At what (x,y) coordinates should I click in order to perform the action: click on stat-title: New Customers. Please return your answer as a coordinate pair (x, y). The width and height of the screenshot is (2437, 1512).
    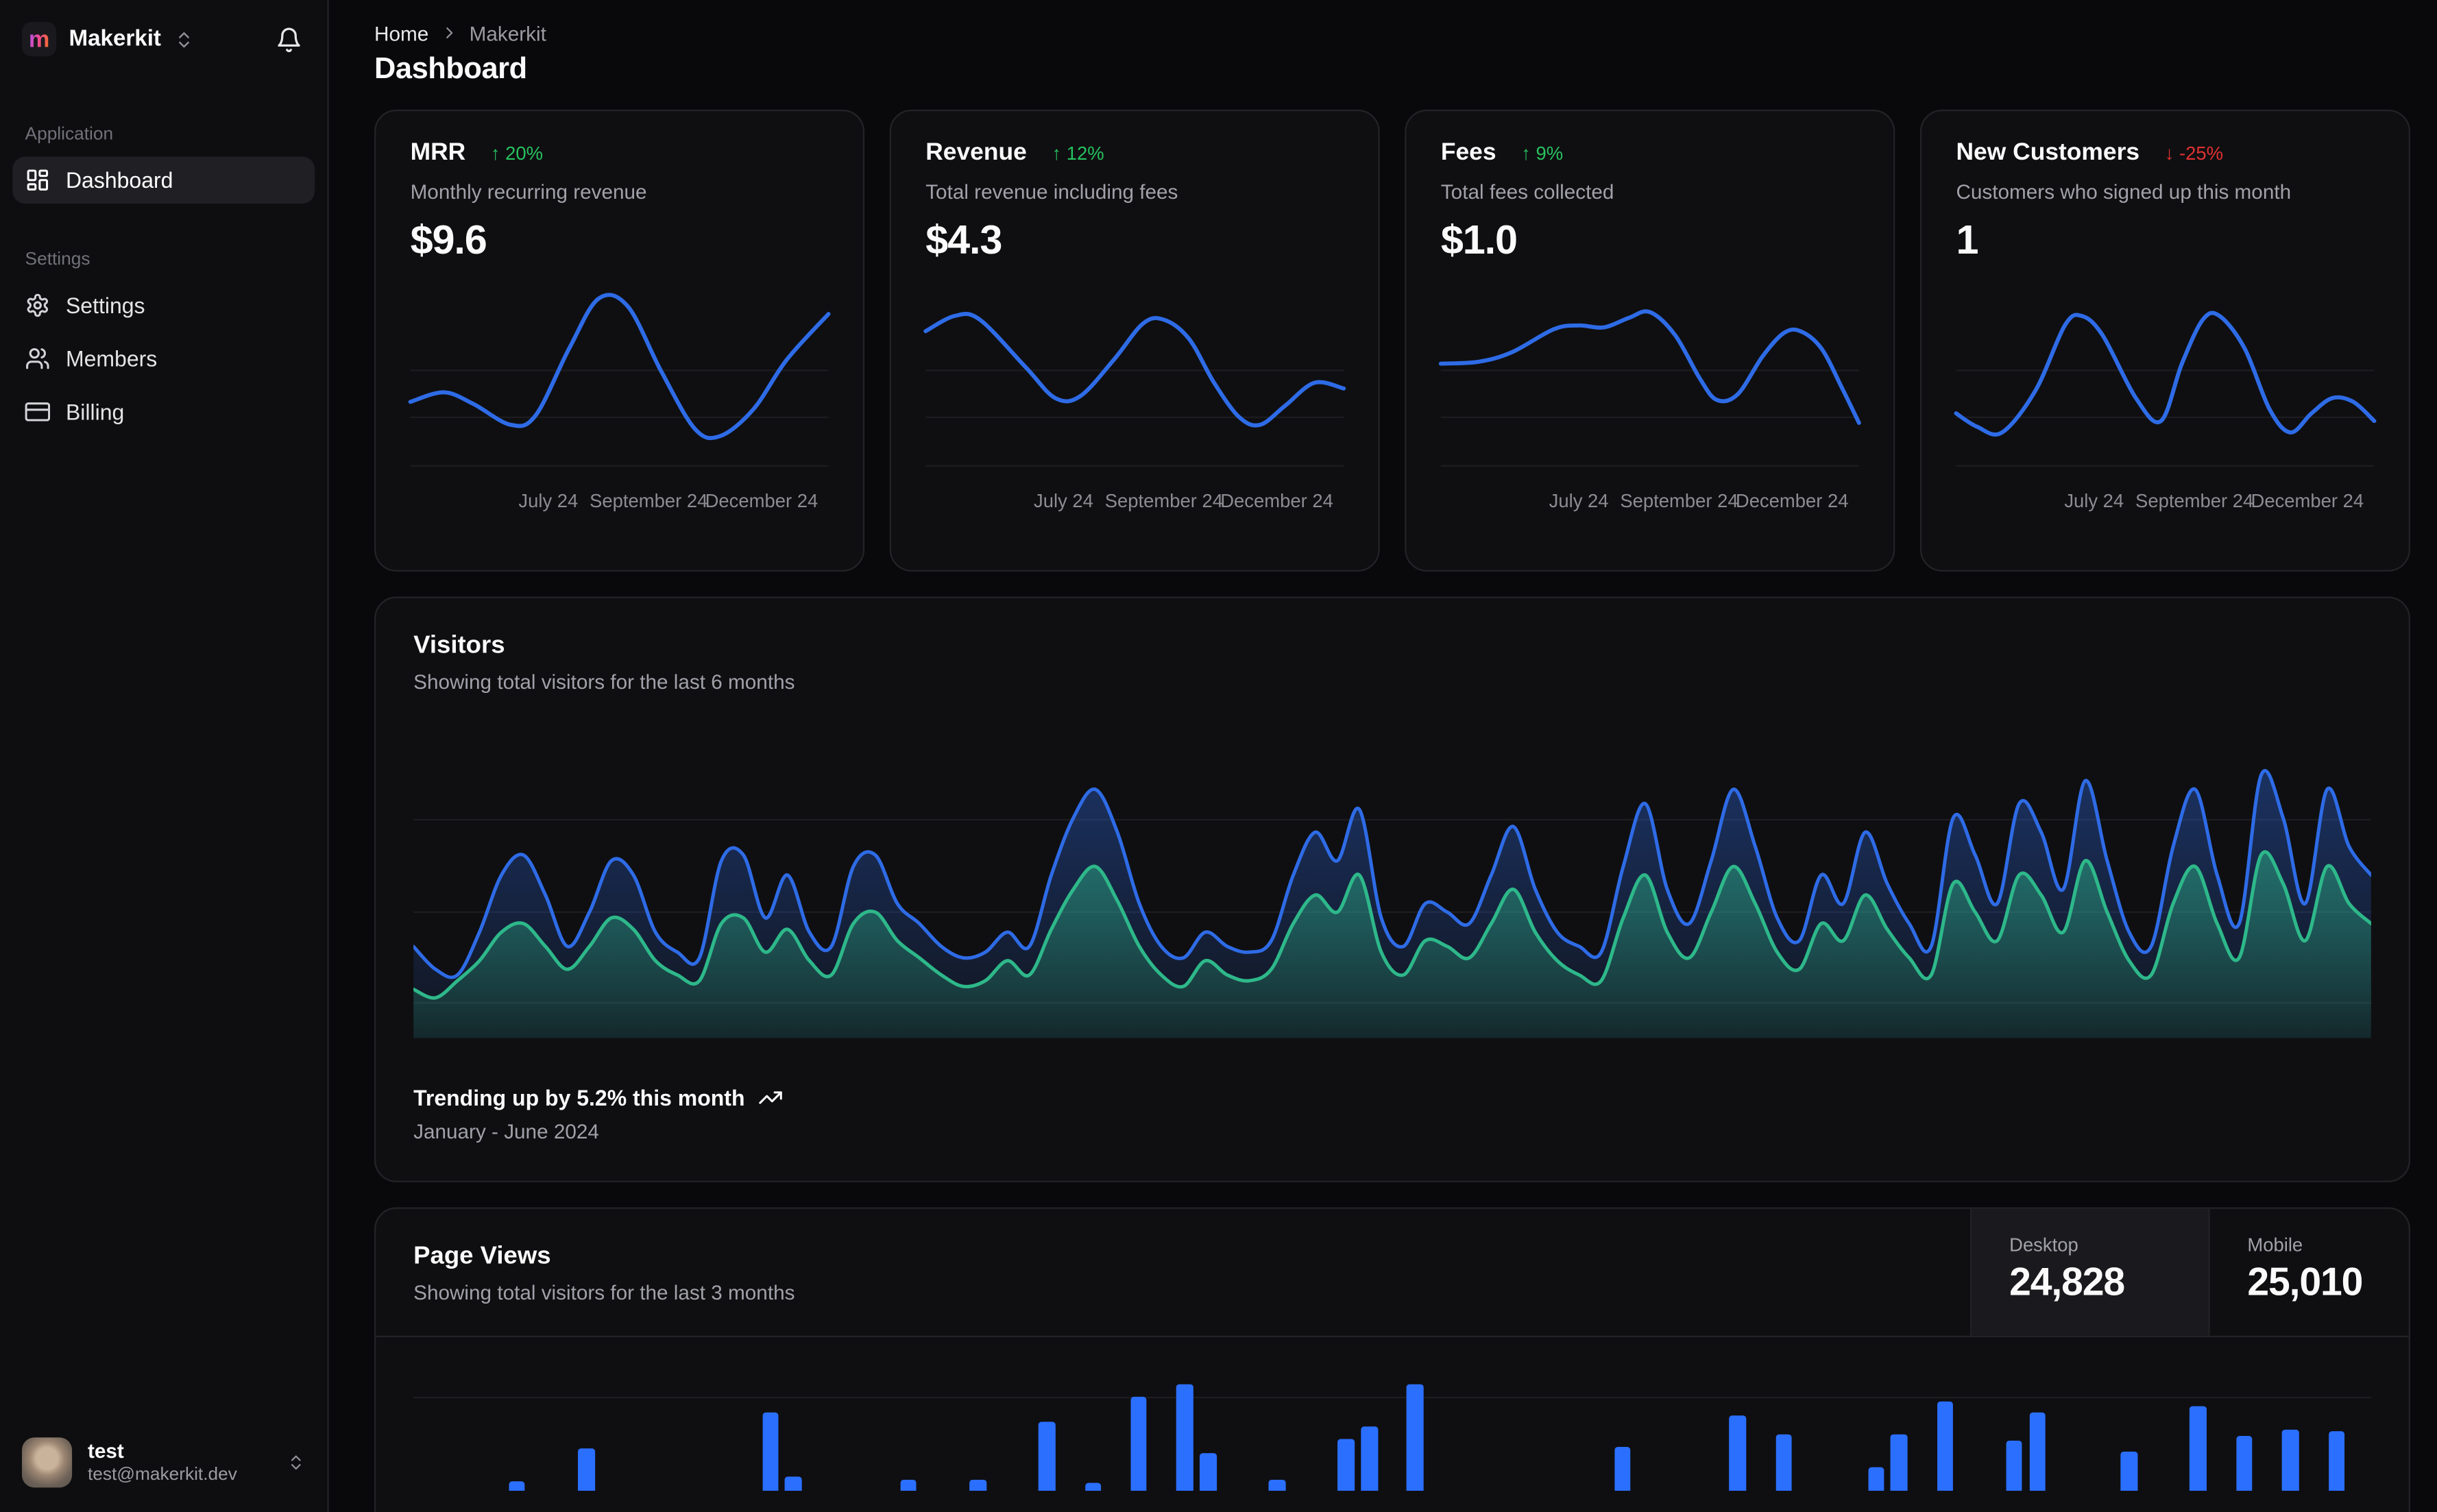
    Looking at the image, I should click on (2048, 153).